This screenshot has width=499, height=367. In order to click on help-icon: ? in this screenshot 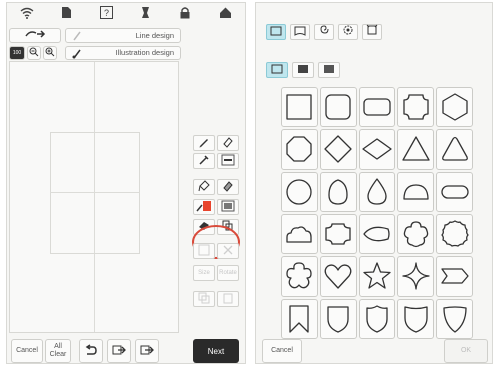, I will do `click(106, 14)`.